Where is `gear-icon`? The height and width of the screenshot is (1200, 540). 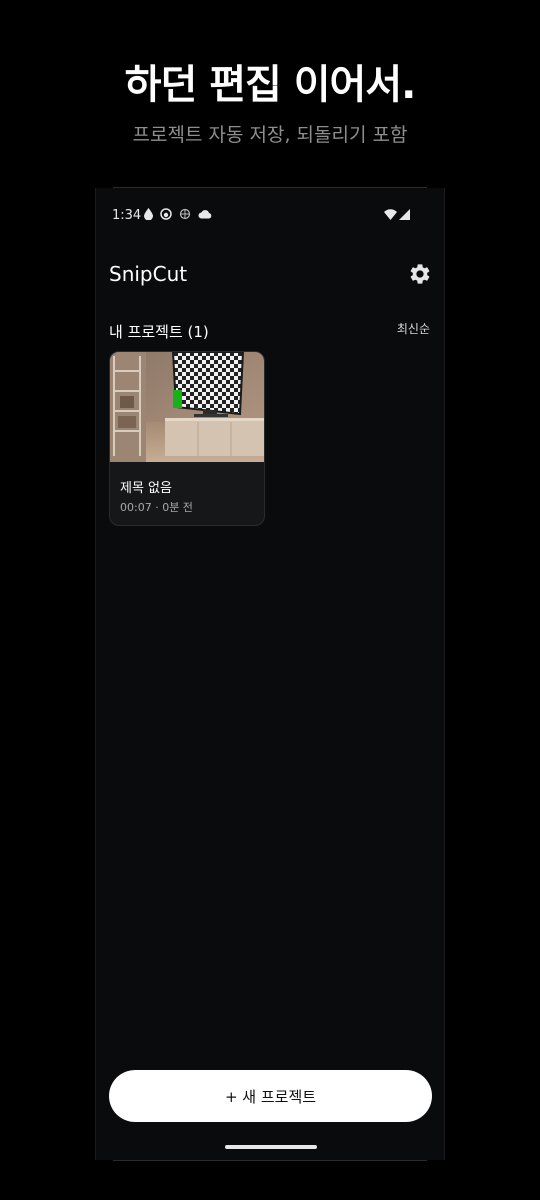 gear-icon is located at coordinates (420, 274).